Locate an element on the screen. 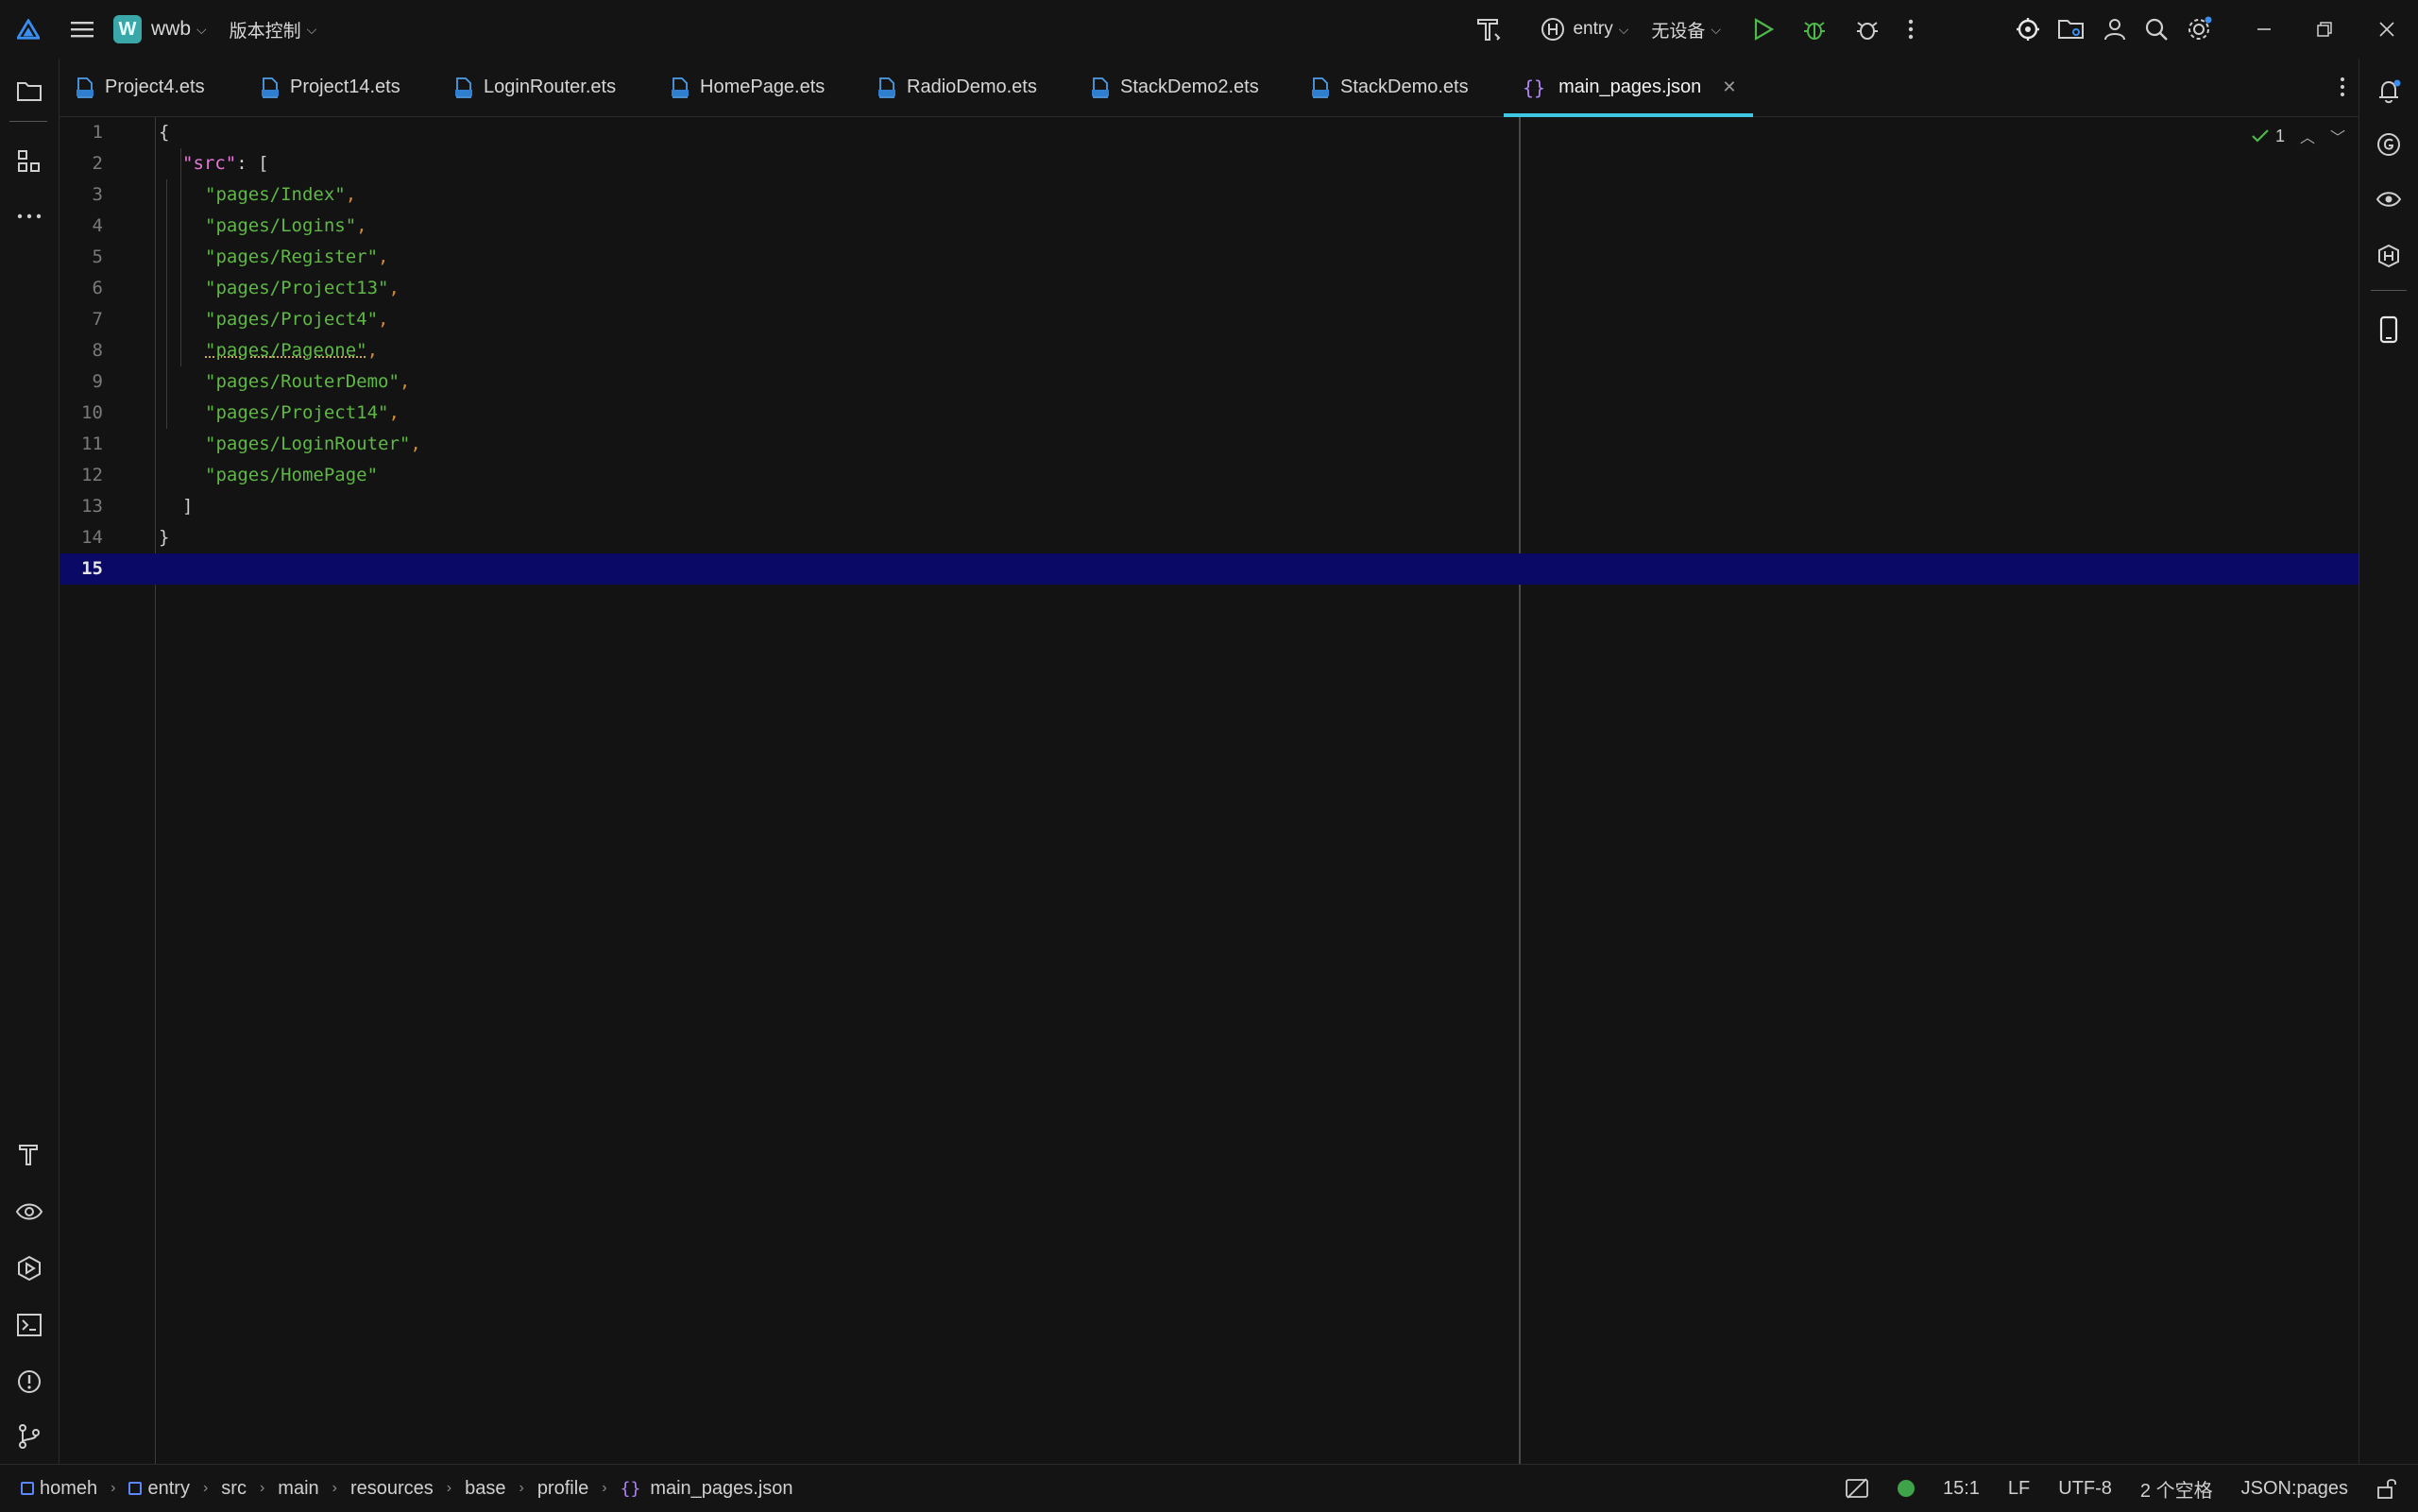 The image size is (2418, 1512). chevron-right-icon: › is located at coordinates (521, 1488).